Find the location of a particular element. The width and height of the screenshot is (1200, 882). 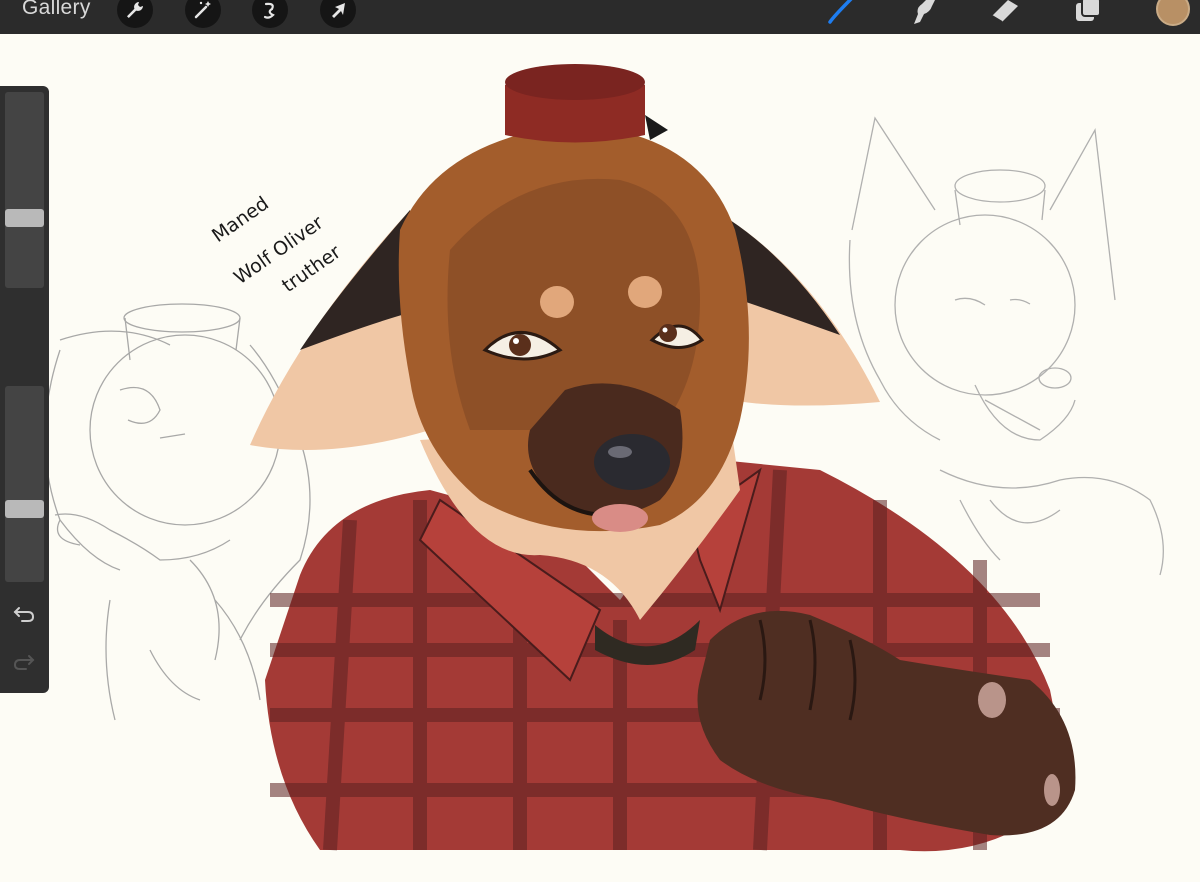

transform-arrow-icon is located at coordinates (338, 10).